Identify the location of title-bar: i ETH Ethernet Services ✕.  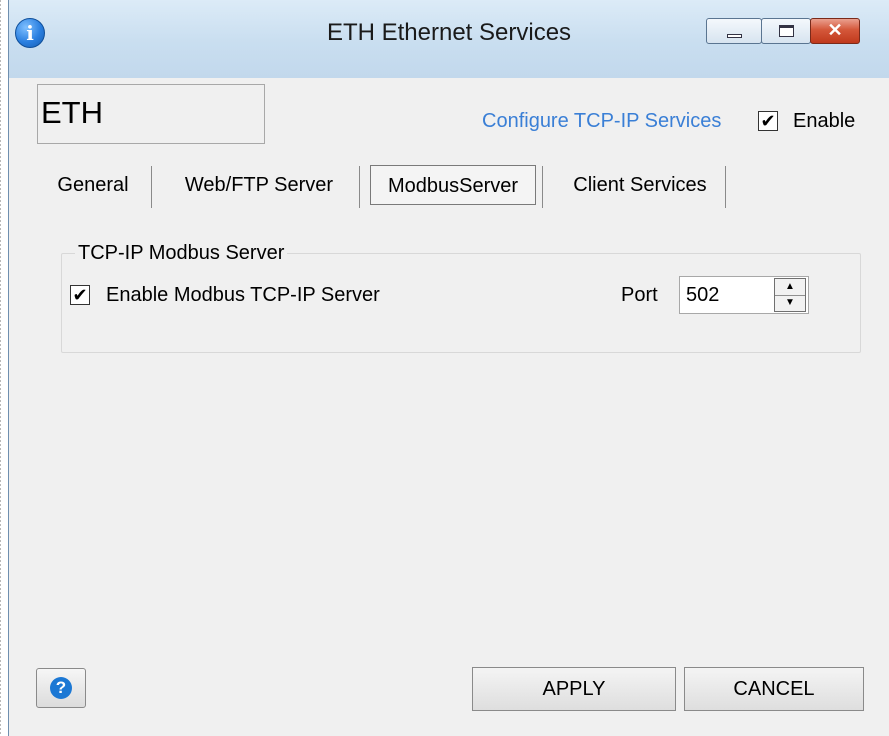
(449, 39).